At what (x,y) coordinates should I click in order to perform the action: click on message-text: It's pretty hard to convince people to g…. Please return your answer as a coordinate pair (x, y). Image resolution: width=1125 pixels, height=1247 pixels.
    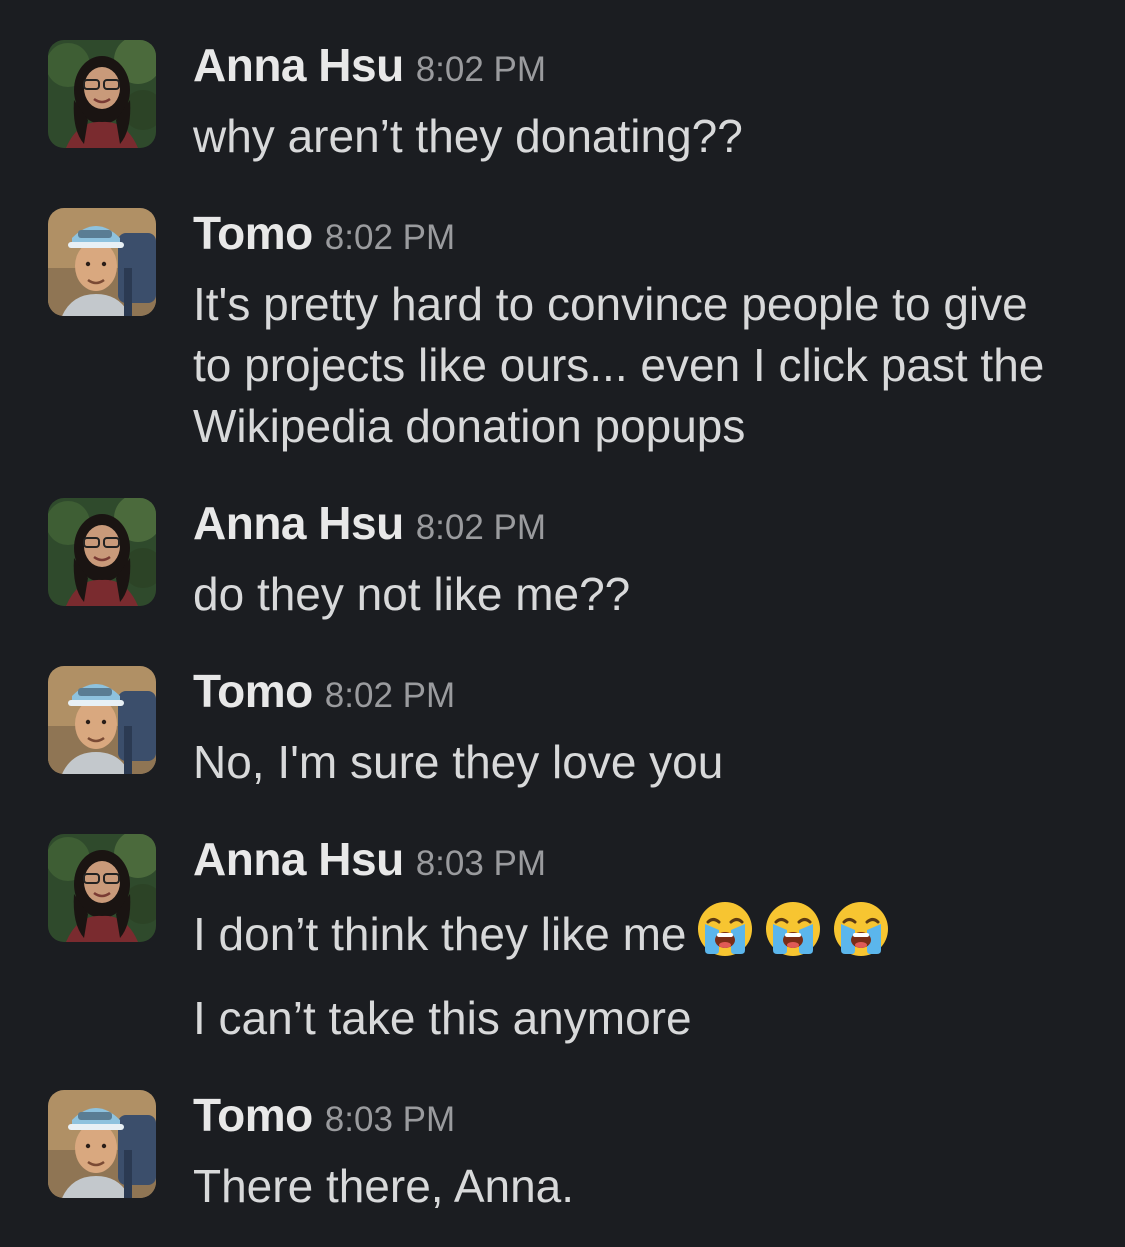
    Looking at the image, I should click on (619, 365).